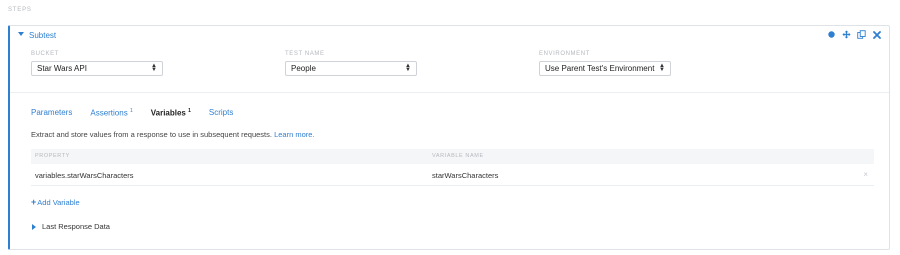 The width and height of the screenshot is (900, 255). What do you see at coordinates (831, 34) in the screenshot?
I see `status-dot-icon` at bounding box center [831, 34].